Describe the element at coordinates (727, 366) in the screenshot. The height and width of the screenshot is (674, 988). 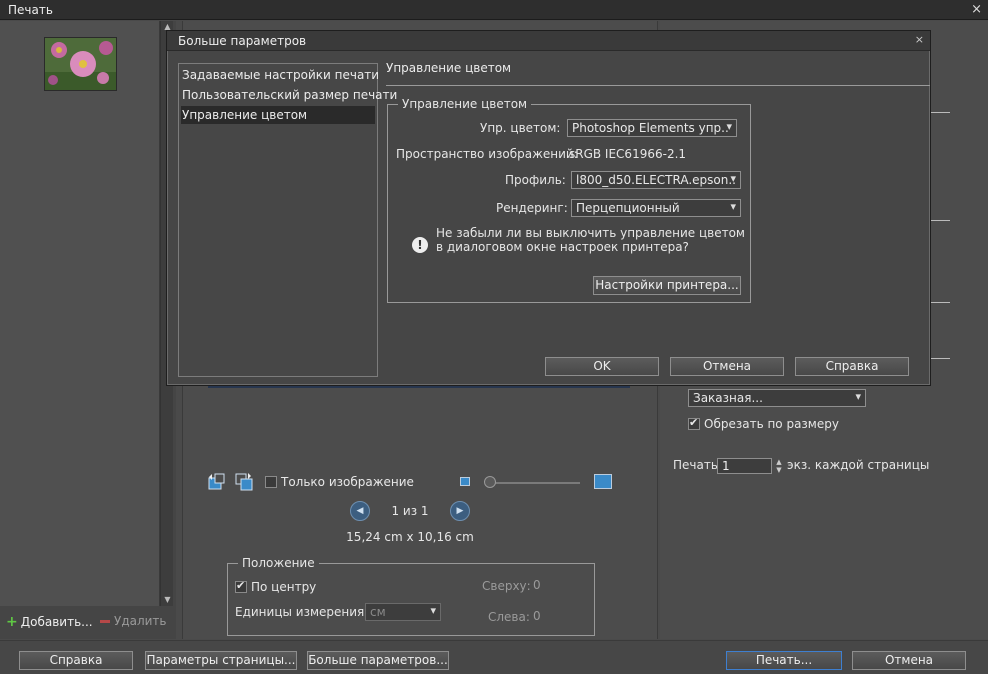
I see `dialog-cancel-button: Отмена` at that location.